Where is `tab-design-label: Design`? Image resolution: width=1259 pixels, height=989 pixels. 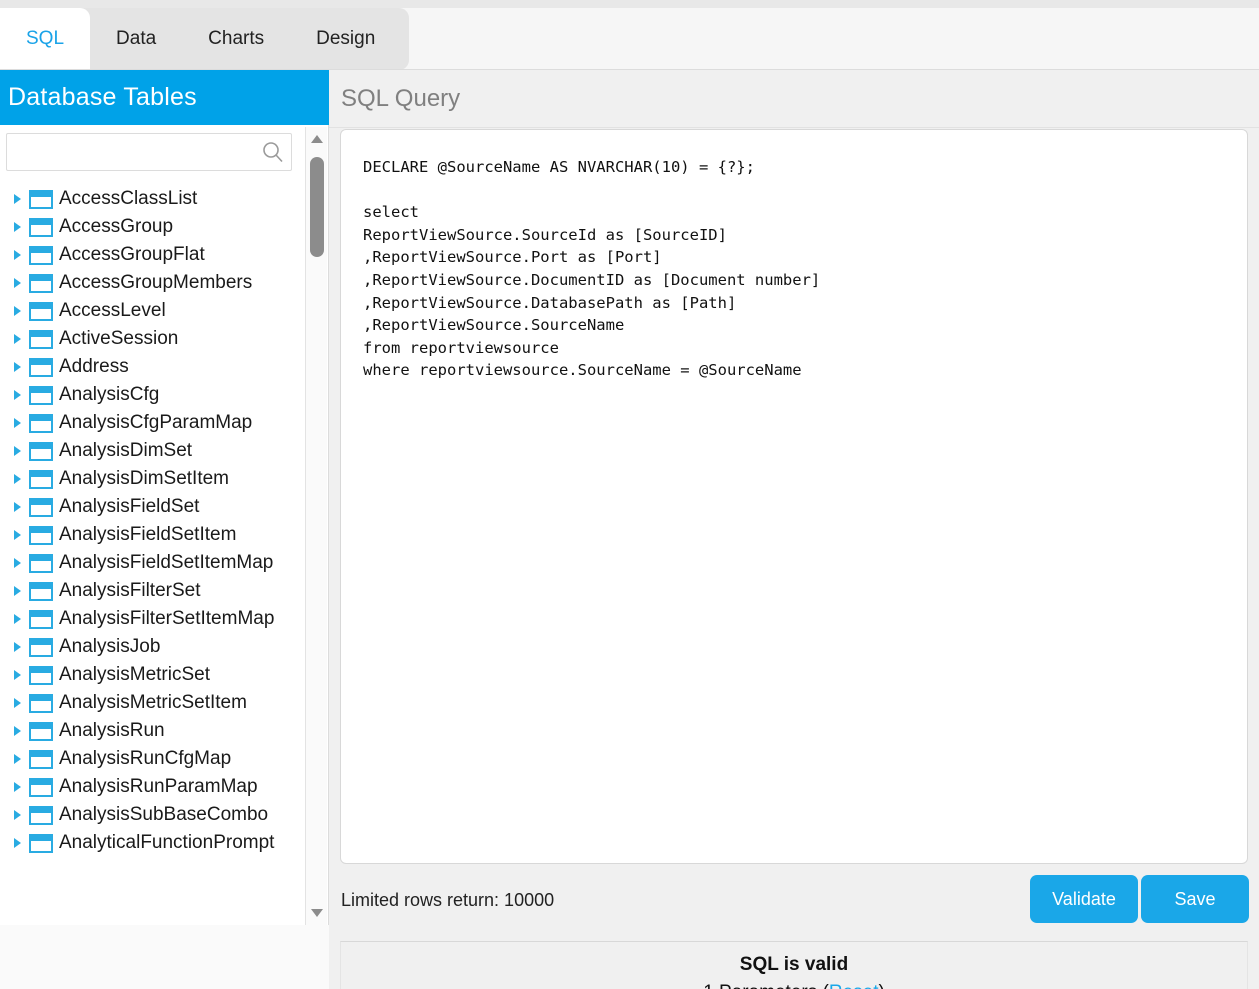
tab-design-label: Design is located at coordinates (346, 38).